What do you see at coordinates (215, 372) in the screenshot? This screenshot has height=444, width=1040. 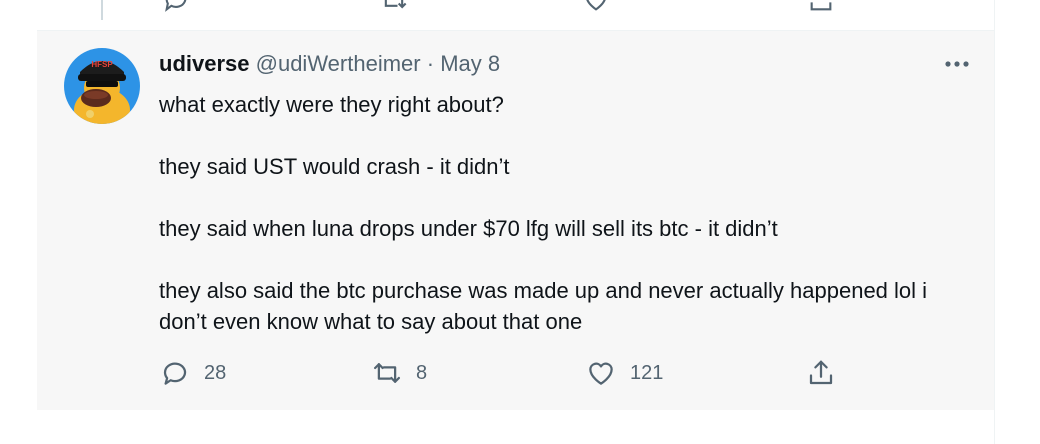 I see `reply-count: 28` at bounding box center [215, 372].